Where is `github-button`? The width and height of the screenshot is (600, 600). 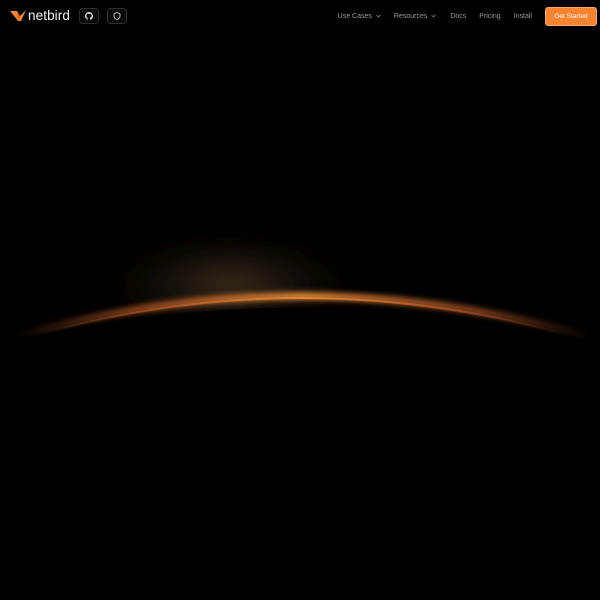 github-button is located at coordinates (88, 16).